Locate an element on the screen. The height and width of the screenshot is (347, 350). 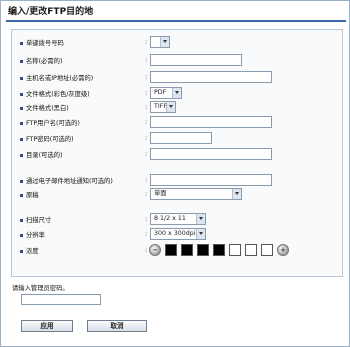
notify-email-label: 通过电子邮件地址通知(可选的) is located at coordinates (69, 181).